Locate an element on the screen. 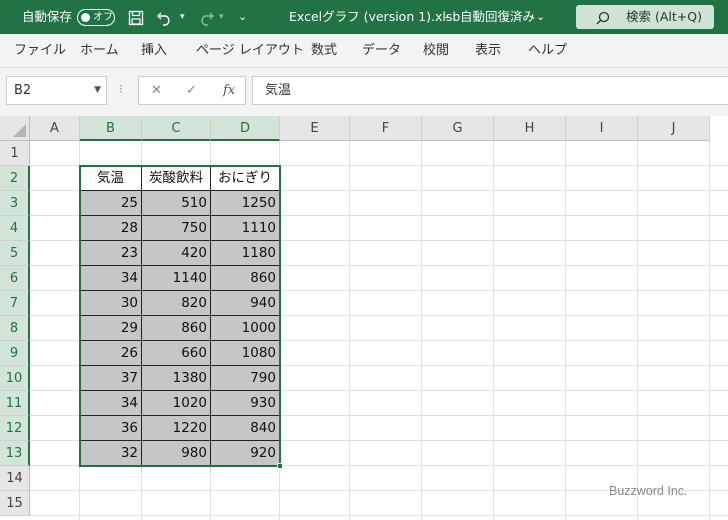 This screenshot has height=520, width=728. row-header-12: 12 is located at coordinates (15, 428).